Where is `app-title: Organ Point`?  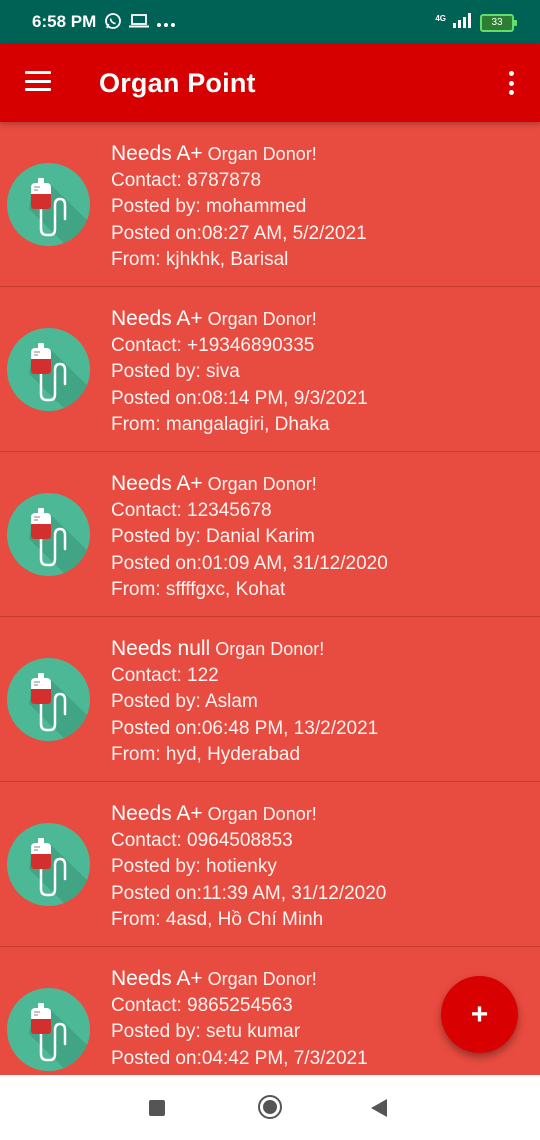
app-title: Organ Point is located at coordinates (177, 83).